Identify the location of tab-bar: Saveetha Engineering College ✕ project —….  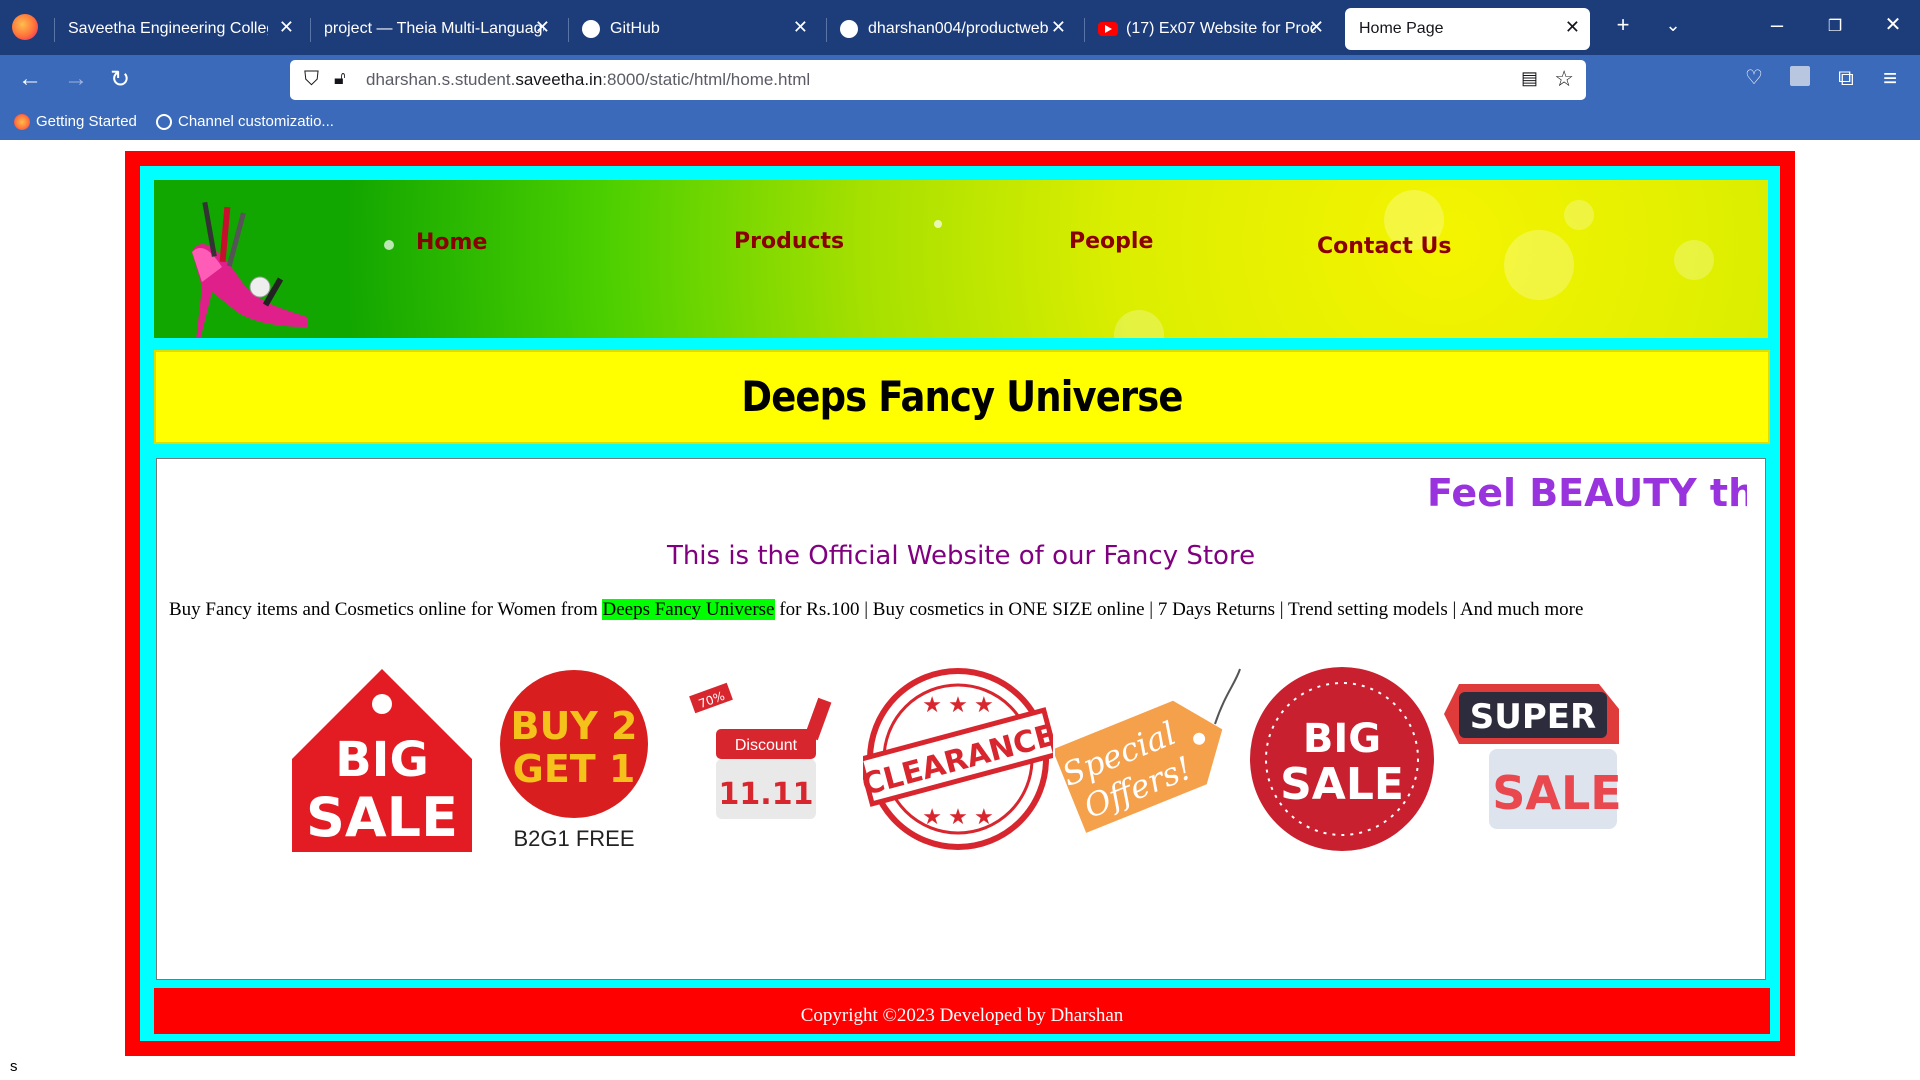
(960, 27).